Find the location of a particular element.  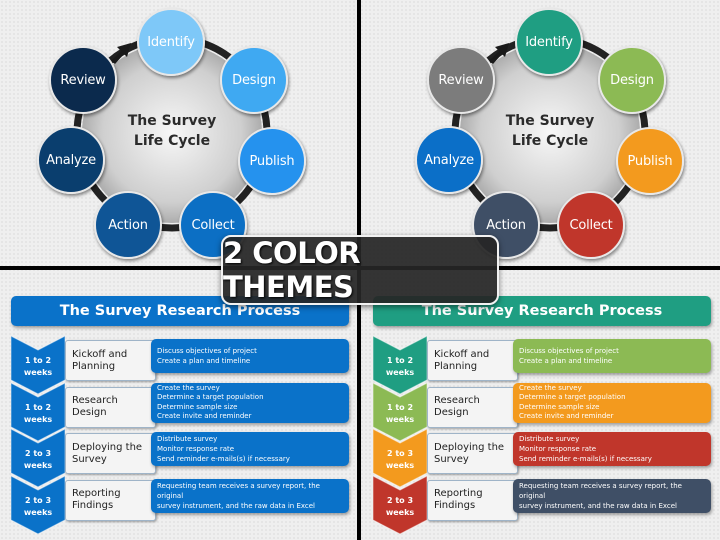

cycle-node-action: Action is located at coordinates (128, 225).